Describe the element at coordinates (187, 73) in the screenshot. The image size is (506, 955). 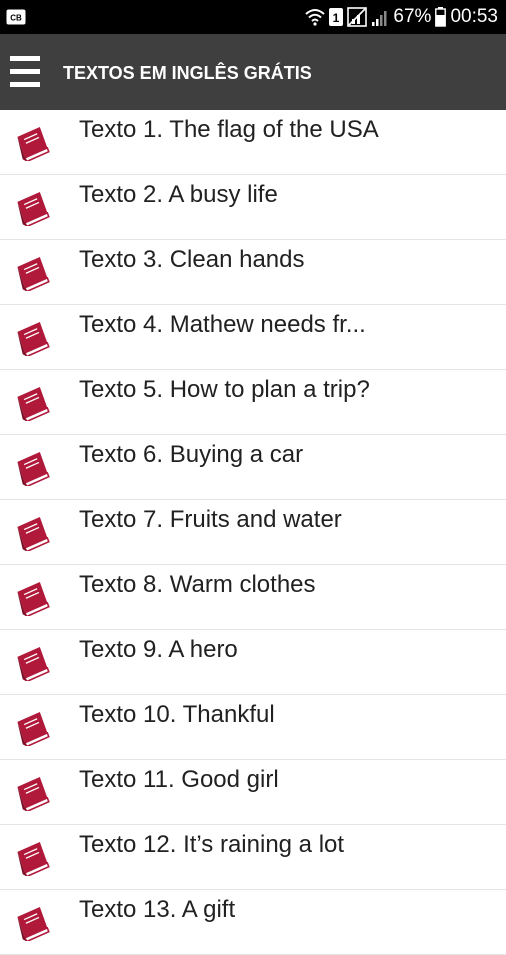
I see `page-title: TEXTOS EM INGLÊS GRÁTIS` at that location.